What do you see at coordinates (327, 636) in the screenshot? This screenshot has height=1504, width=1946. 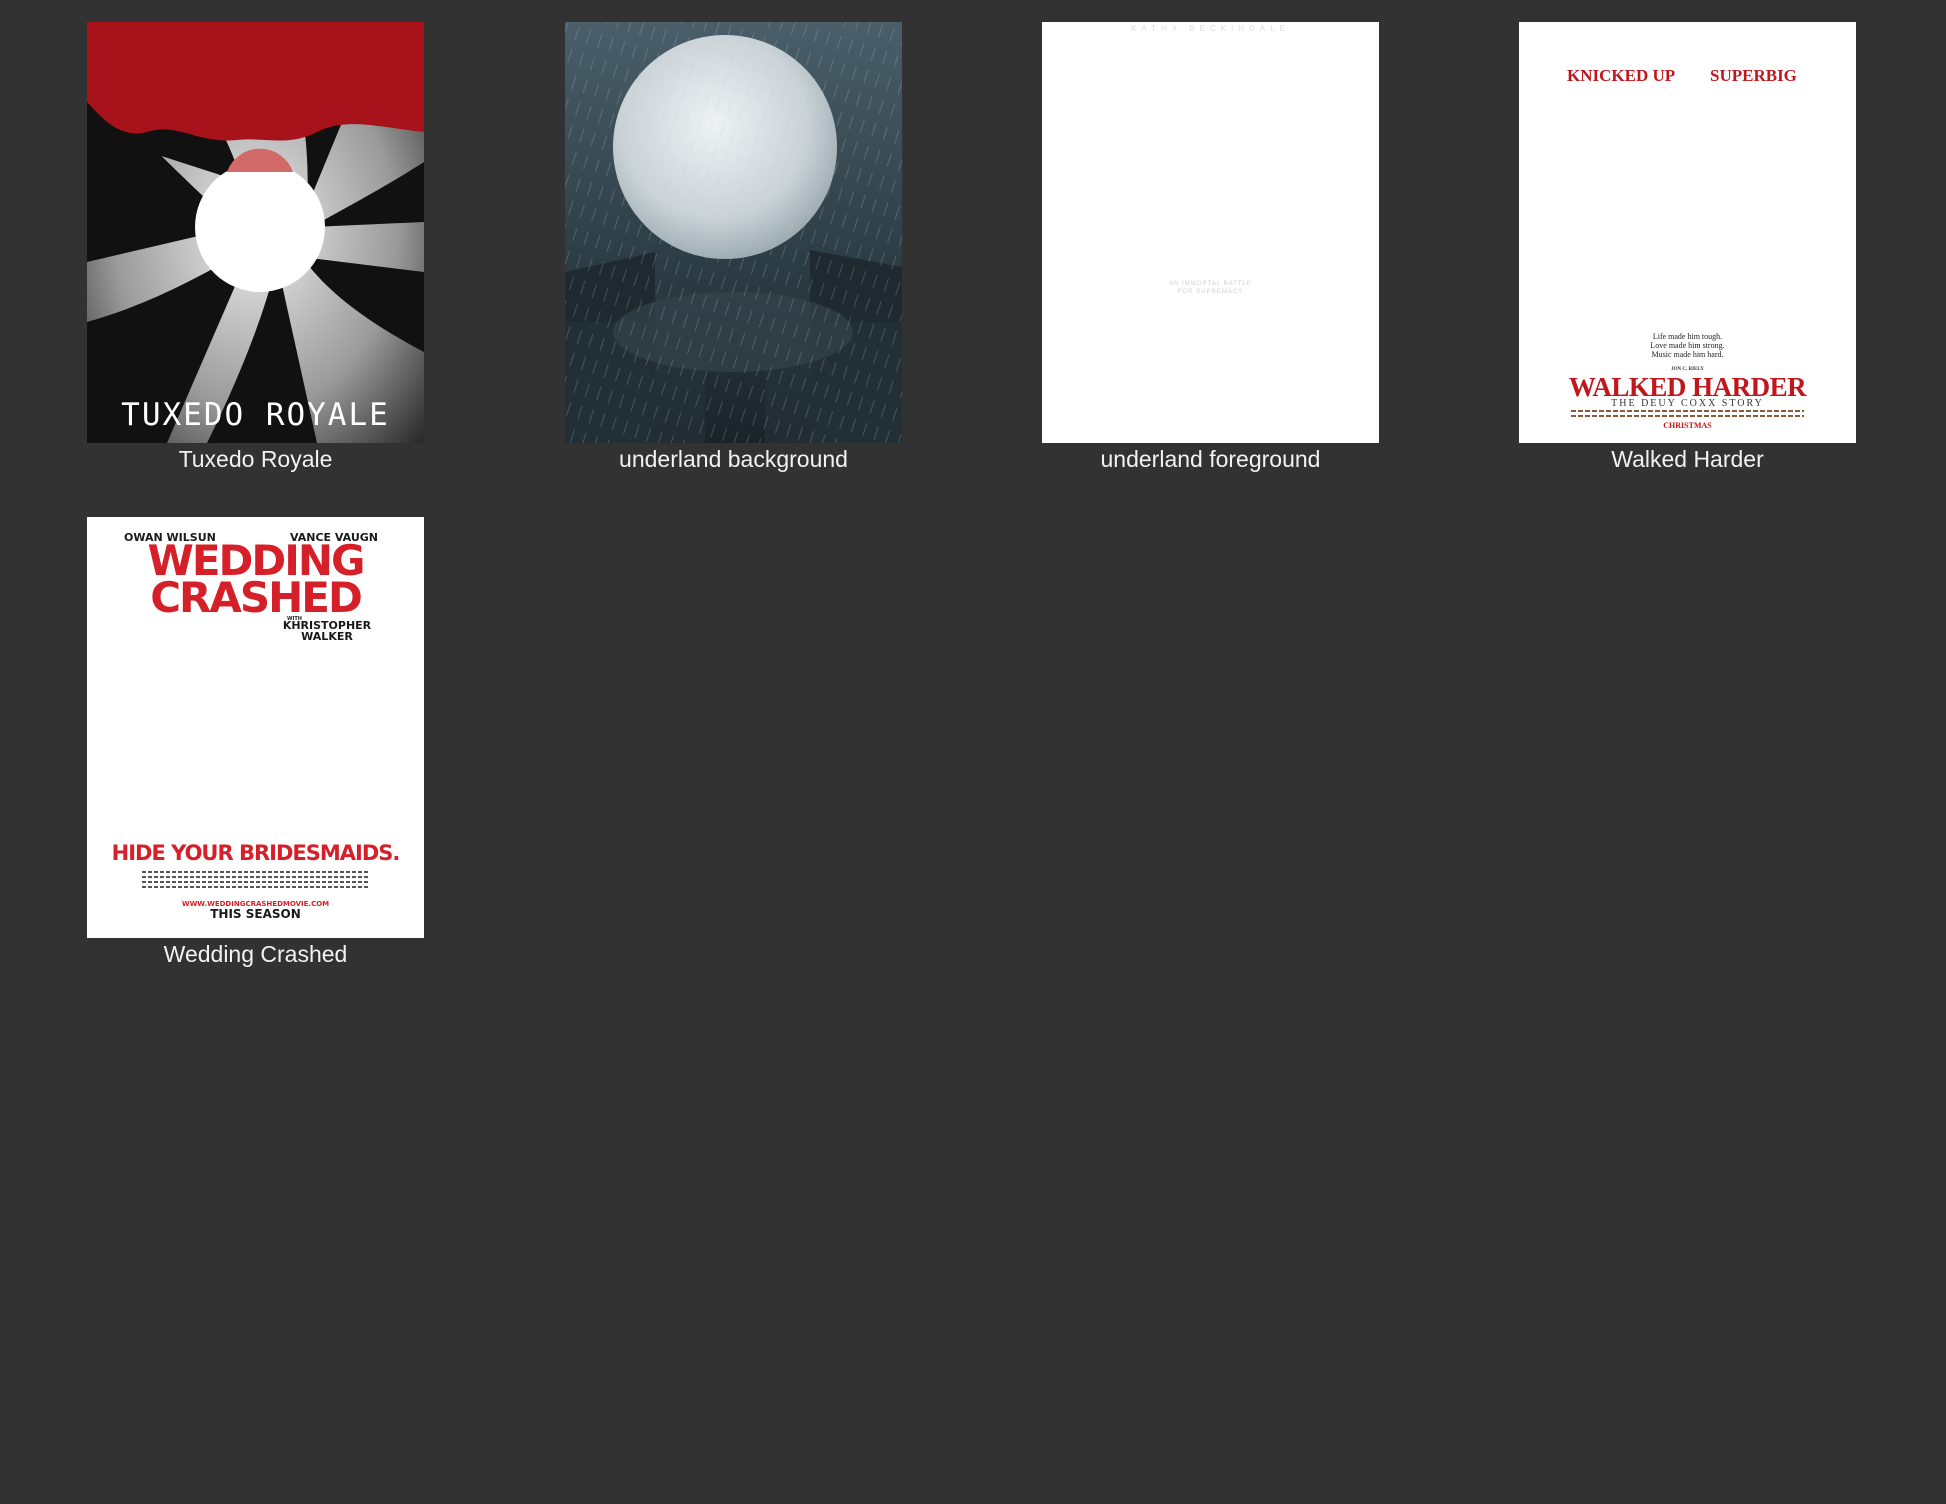 I see `poster-extra-actor-line-2: WALKER` at bounding box center [327, 636].